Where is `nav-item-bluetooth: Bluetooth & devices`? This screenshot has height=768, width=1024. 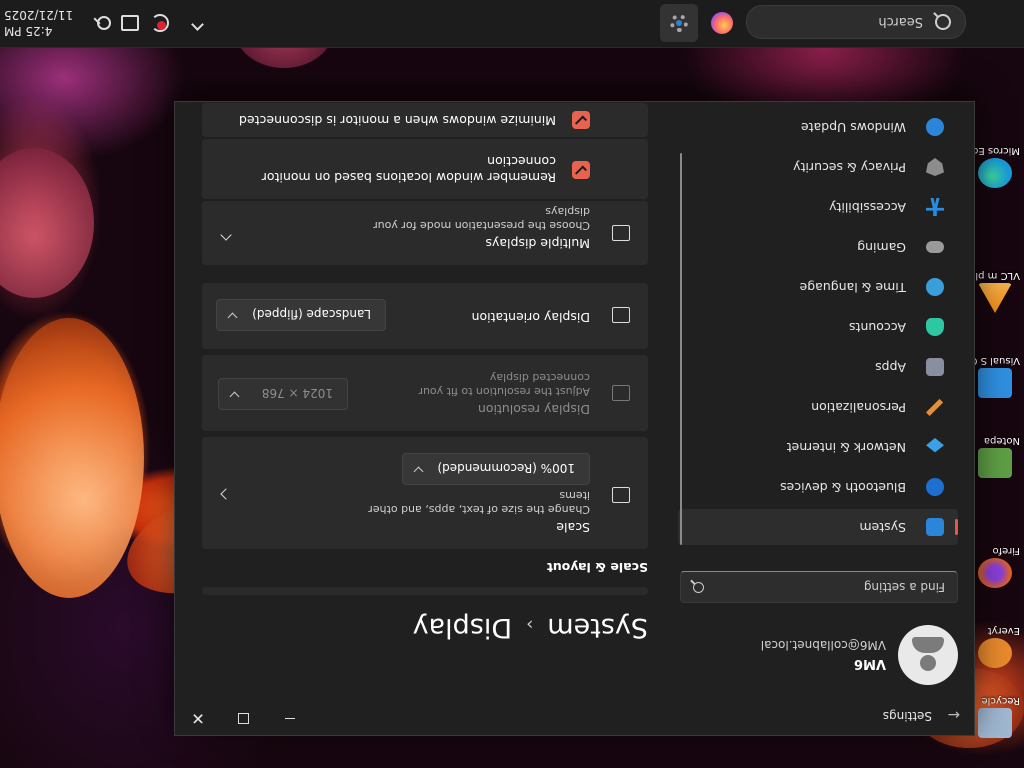 nav-item-bluetooth: Bluetooth & devices is located at coordinates (818, 487).